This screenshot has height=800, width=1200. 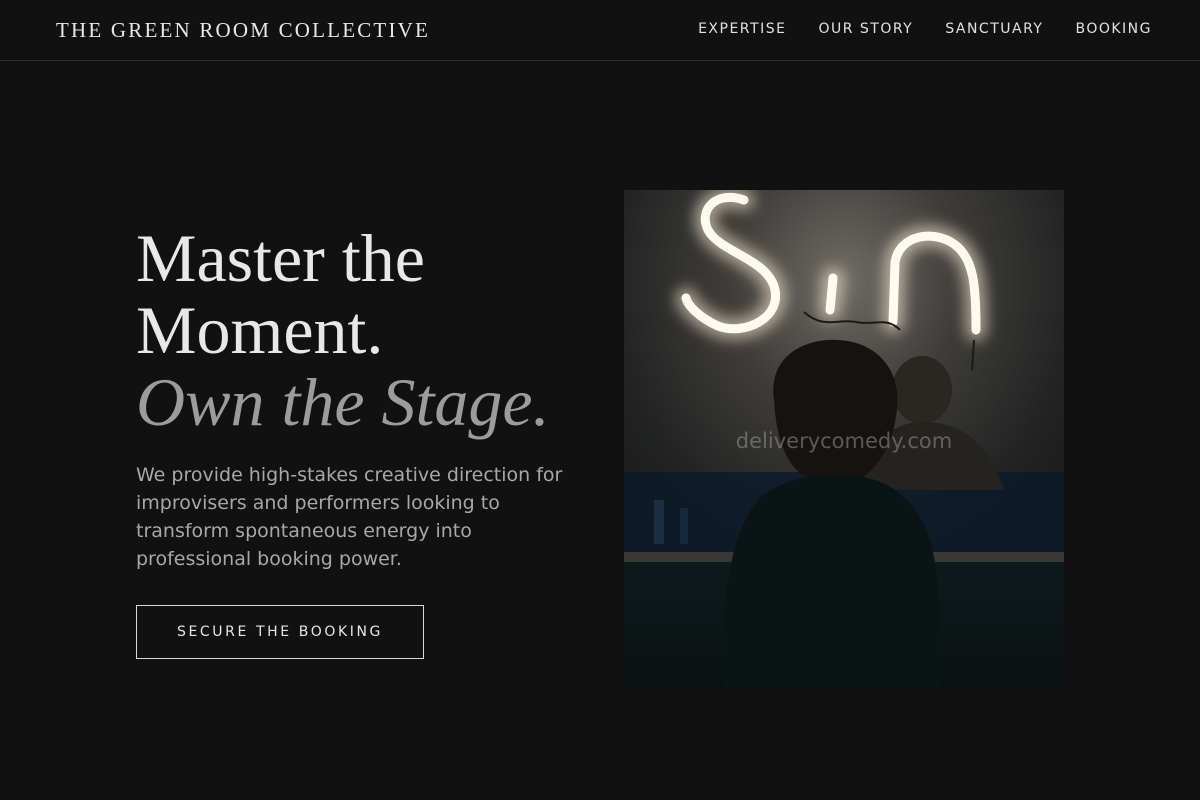 What do you see at coordinates (742, 29) in the screenshot?
I see `nav-expertise: EXPERTISE` at bounding box center [742, 29].